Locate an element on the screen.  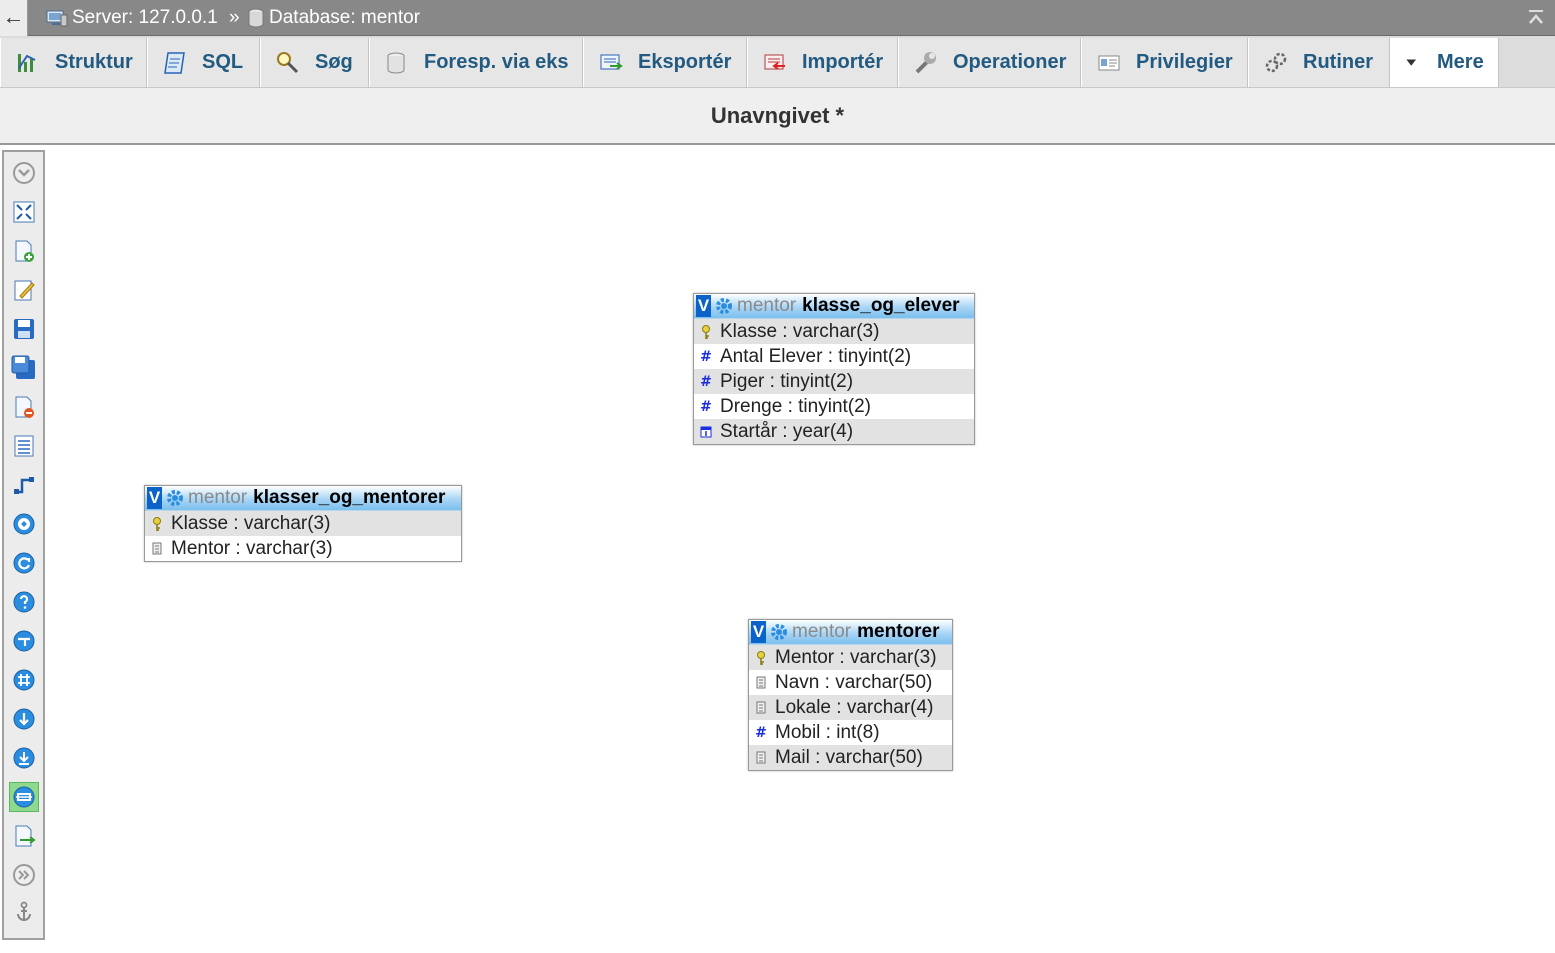
column-label: Mobil : int(8) is located at coordinates (827, 732).